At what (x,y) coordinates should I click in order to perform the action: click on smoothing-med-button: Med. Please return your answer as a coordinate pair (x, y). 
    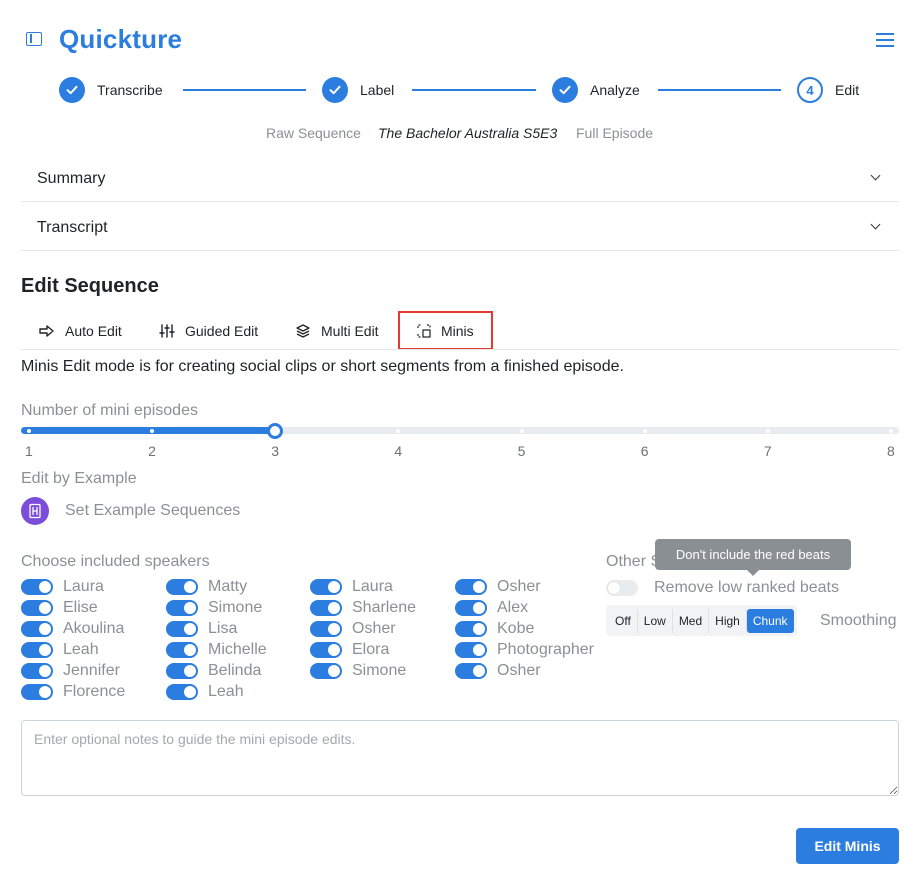
    Looking at the image, I should click on (691, 620).